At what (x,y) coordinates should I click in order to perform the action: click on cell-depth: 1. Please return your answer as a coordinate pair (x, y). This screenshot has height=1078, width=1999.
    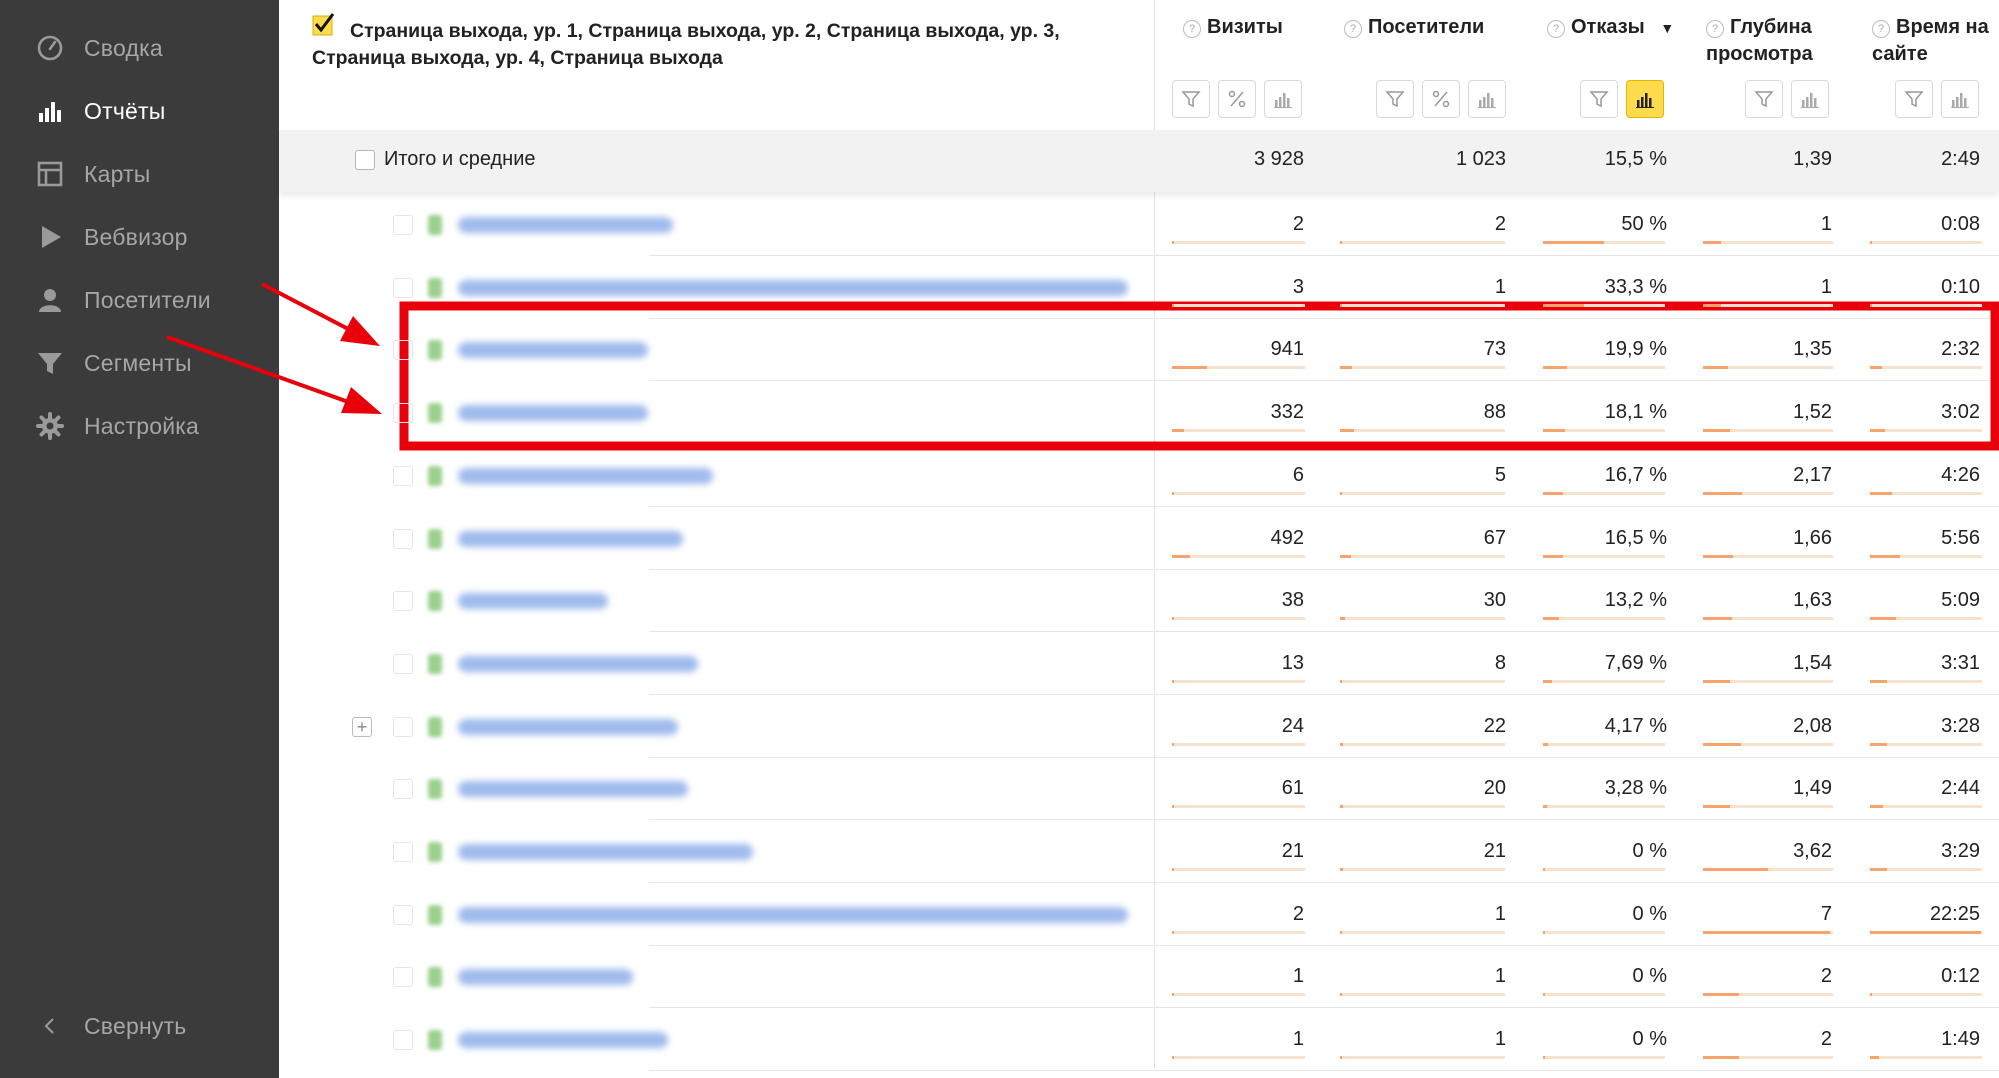
    Looking at the image, I should click on (1826, 224).